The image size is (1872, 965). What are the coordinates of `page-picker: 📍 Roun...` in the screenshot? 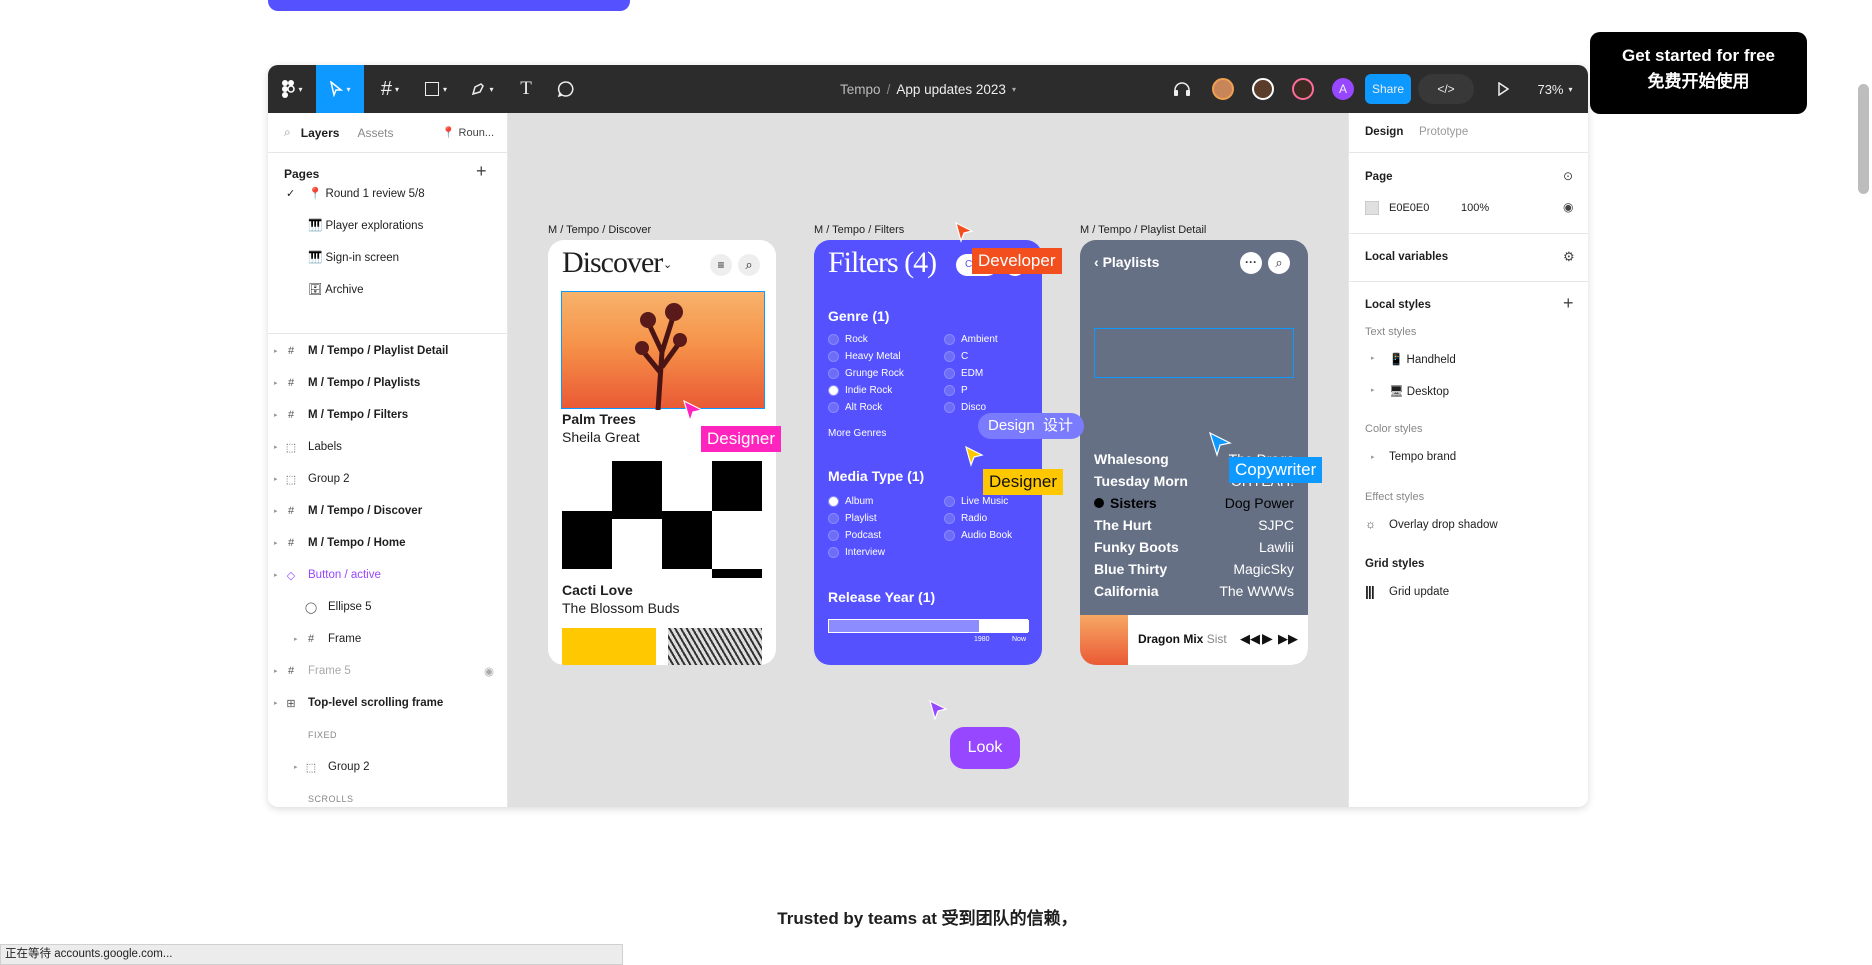 It's located at (468, 132).